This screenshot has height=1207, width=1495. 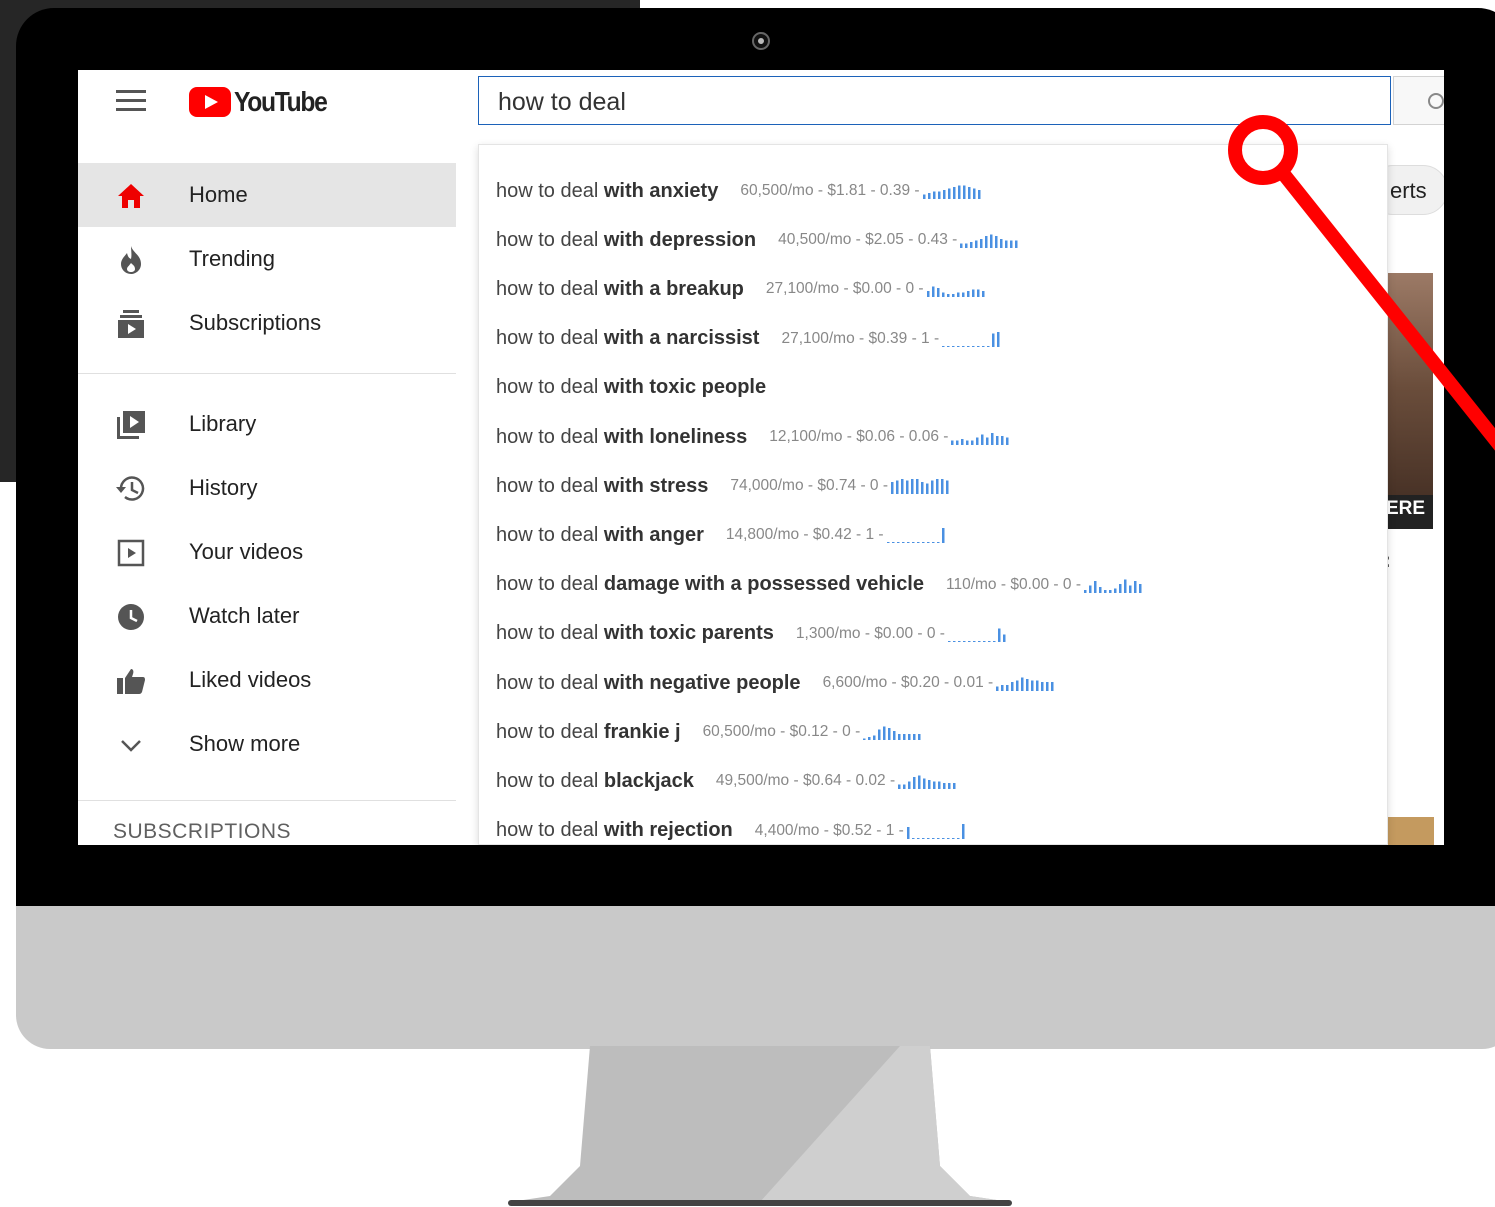 I want to click on sidebar-item-home: Home, so click(x=267, y=195).